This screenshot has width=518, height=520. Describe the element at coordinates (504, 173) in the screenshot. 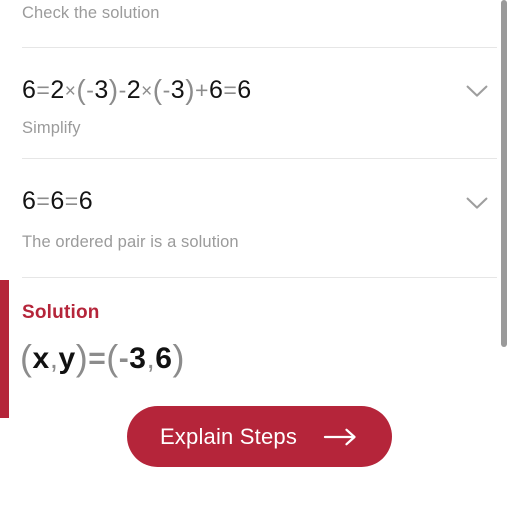

I see `scrollbar-thumb` at that location.